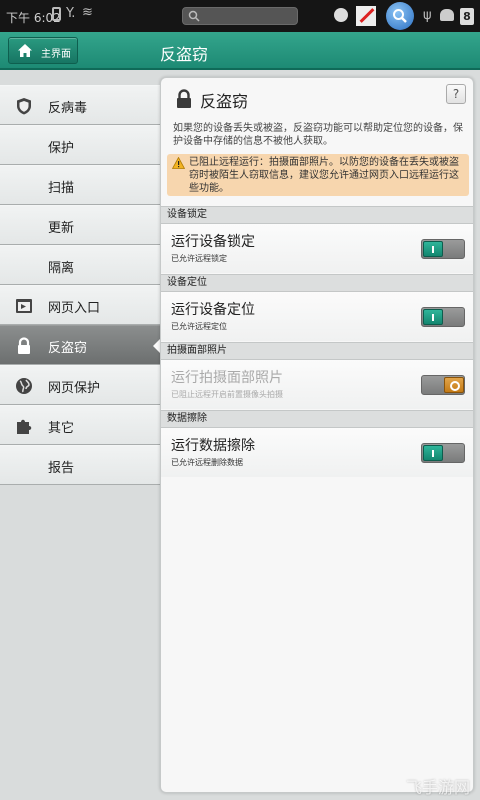  I want to click on sidebar-item-reports: 报告, so click(80, 465).